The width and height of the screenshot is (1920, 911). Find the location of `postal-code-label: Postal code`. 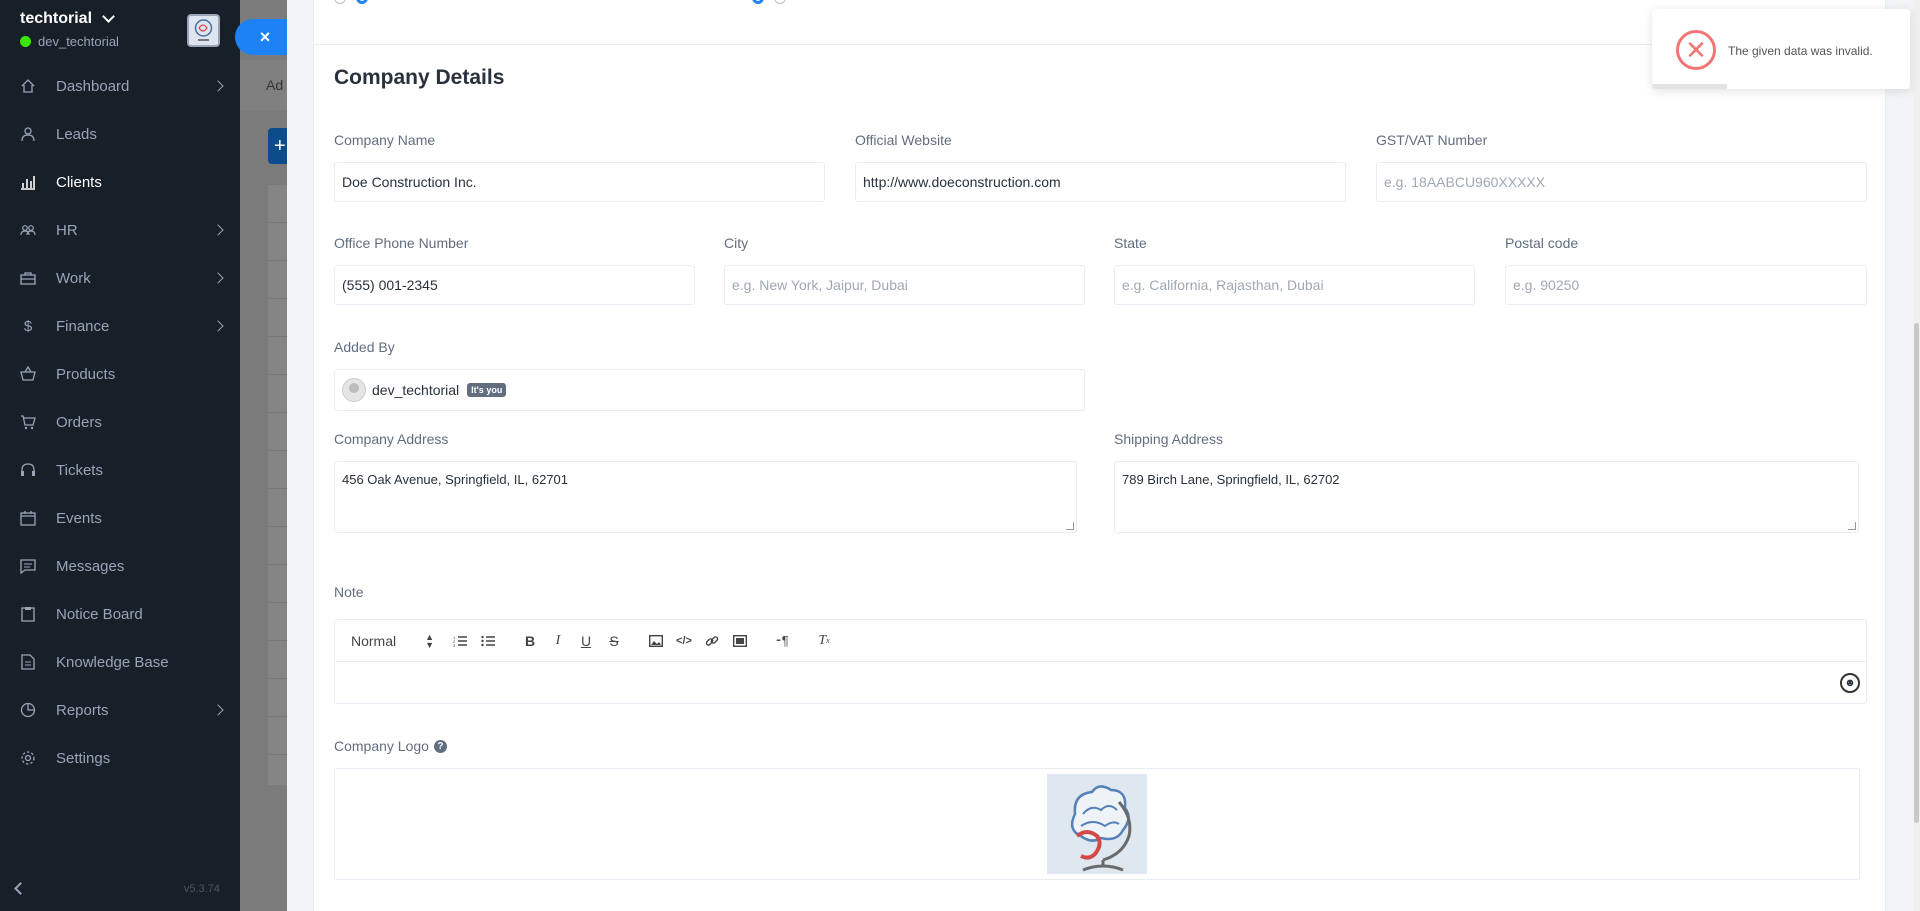

postal-code-label: Postal code is located at coordinates (1542, 243).